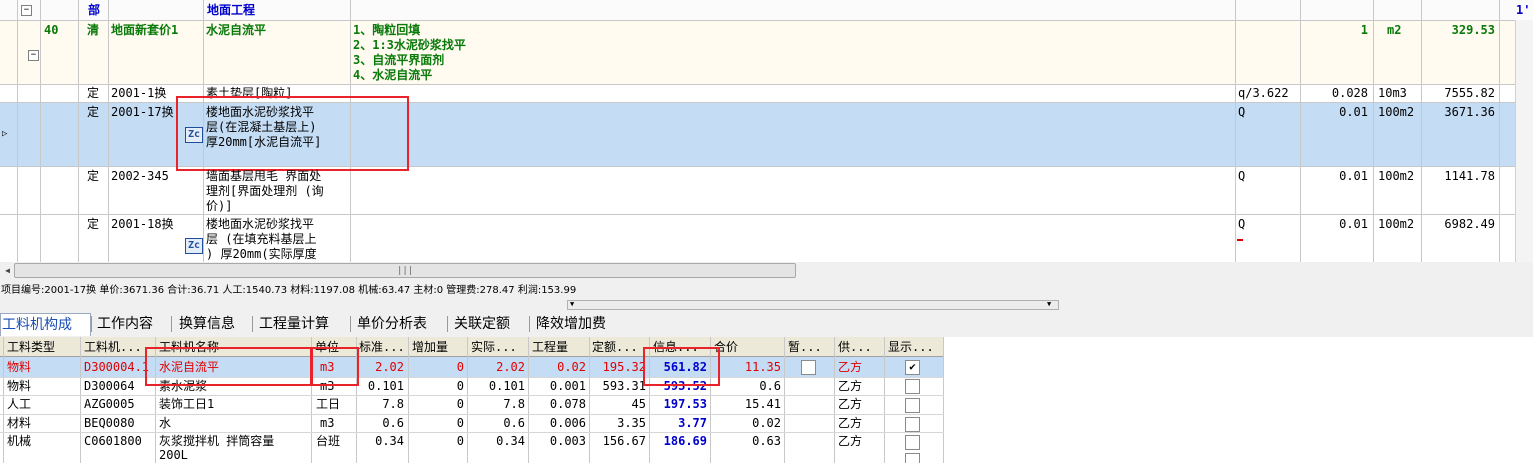  What do you see at coordinates (912, 458) in the screenshot?
I see `display-checkbox-extra` at bounding box center [912, 458].